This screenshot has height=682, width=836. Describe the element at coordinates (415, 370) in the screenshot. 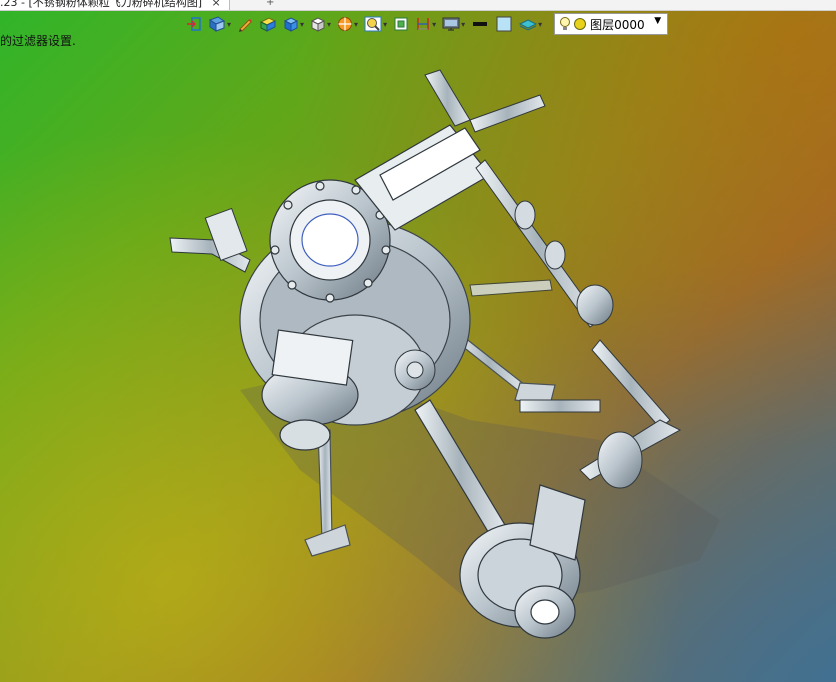

I see `sensor-disc` at that location.